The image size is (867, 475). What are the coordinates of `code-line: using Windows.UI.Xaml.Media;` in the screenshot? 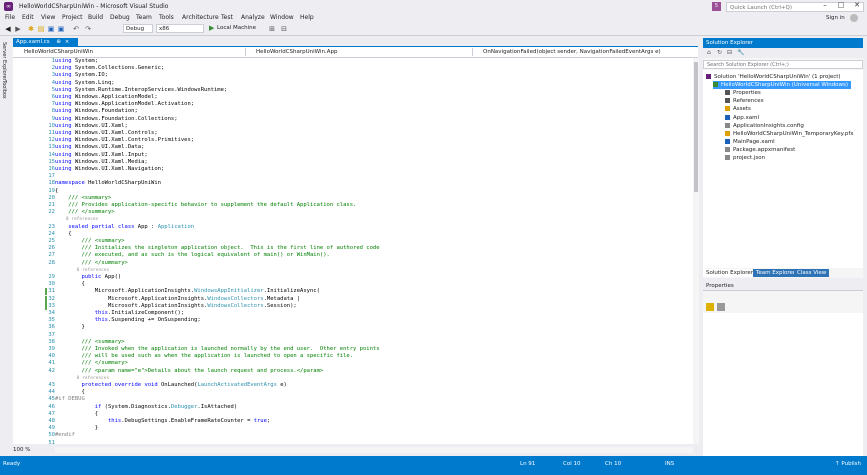 It's located at (101, 162).